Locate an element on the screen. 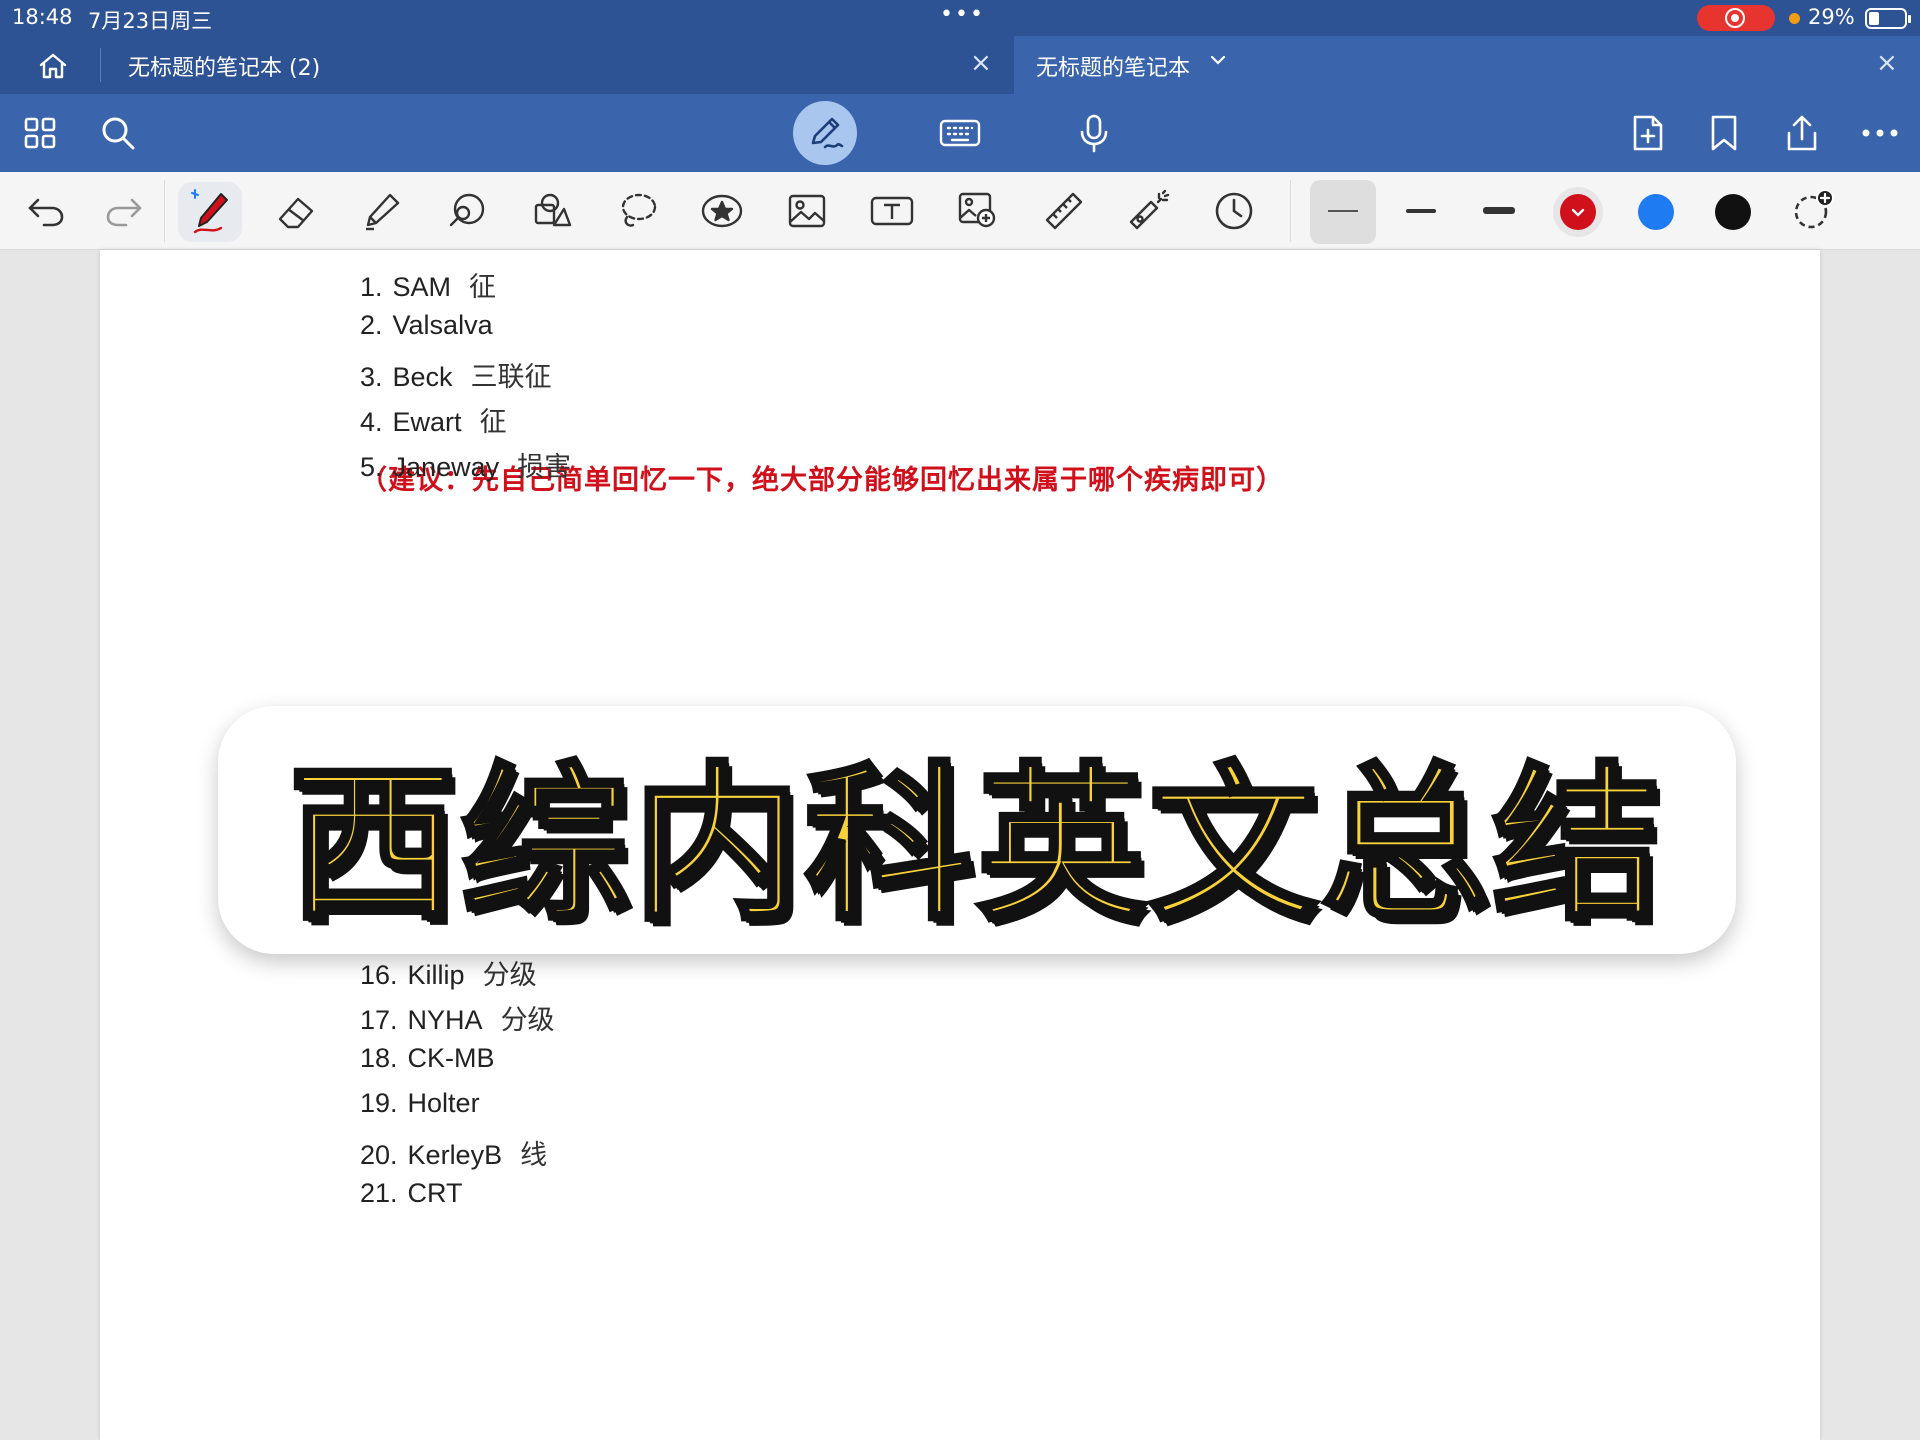  tab-label: 无标题的笔记本 (2) is located at coordinates (224, 68).